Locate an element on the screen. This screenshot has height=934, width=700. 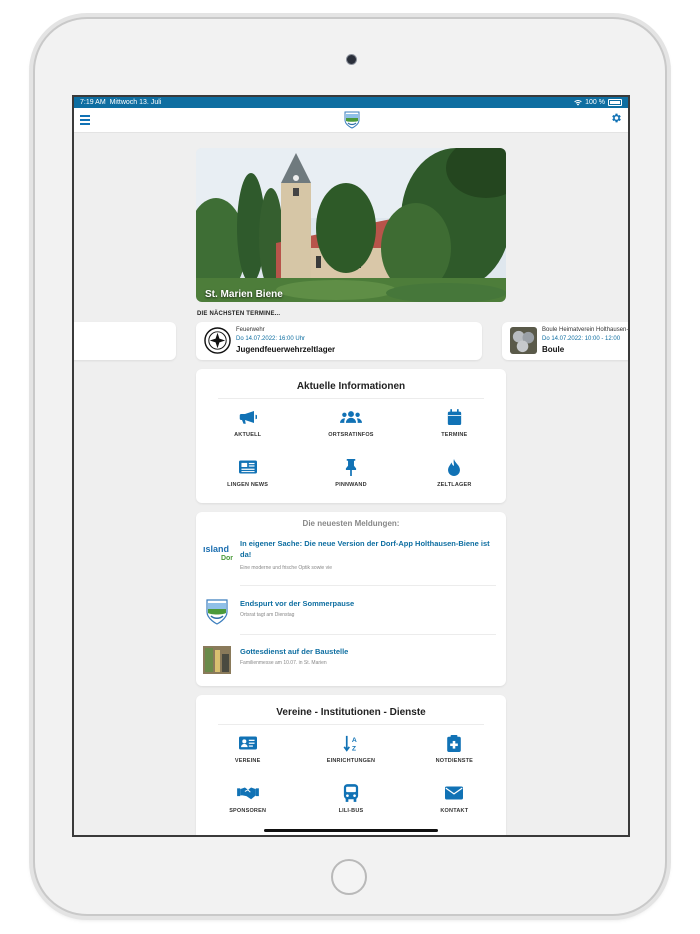
tile-vereine: VEREINE is located at coordinates (247, 758).